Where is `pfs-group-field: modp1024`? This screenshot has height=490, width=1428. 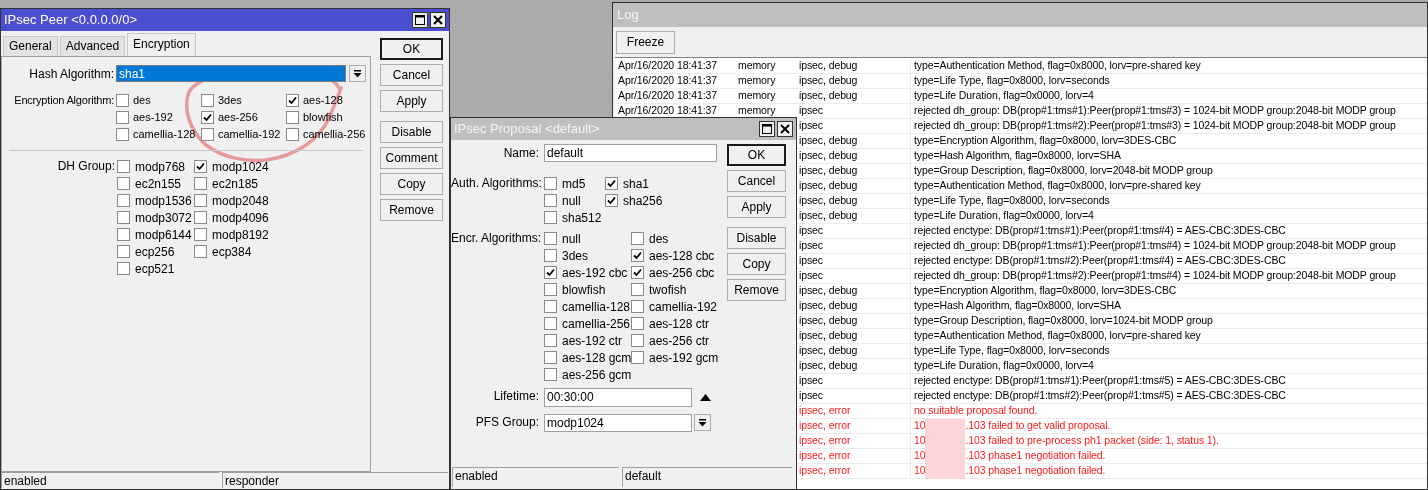 pfs-group-field: modp1024 is located at coordinates (618, 423).